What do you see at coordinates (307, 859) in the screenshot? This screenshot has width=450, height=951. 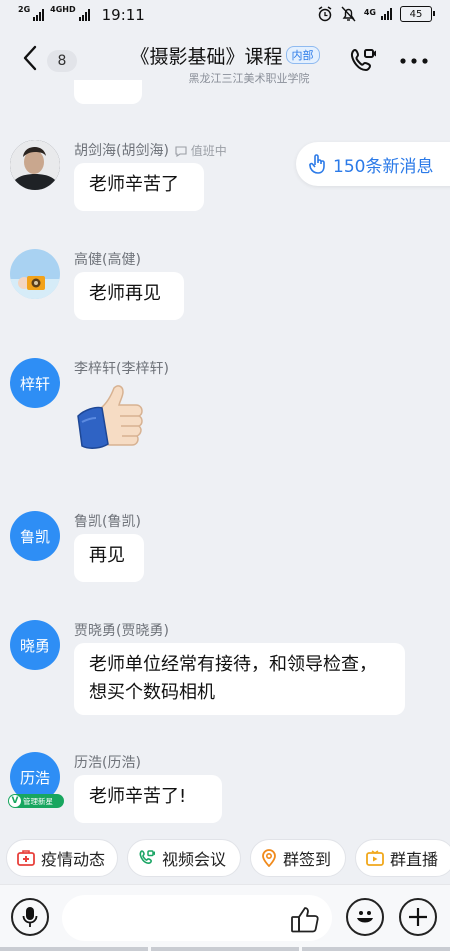 I see `chip-label: 群签到` at bounding box center [307, 859].